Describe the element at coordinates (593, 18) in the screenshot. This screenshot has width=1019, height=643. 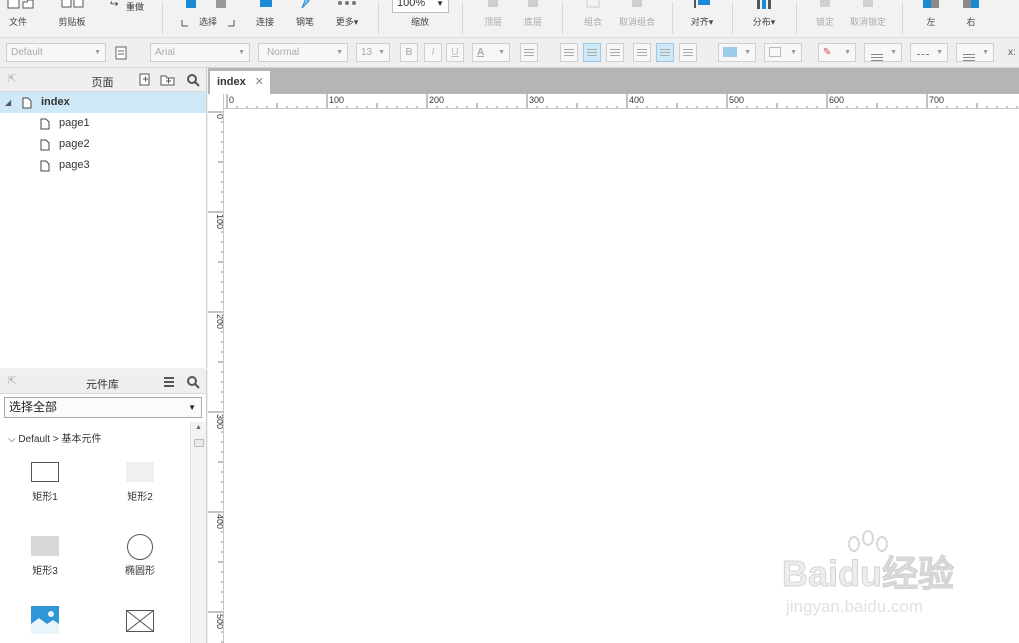
I see `group-button: 组合` at that location.